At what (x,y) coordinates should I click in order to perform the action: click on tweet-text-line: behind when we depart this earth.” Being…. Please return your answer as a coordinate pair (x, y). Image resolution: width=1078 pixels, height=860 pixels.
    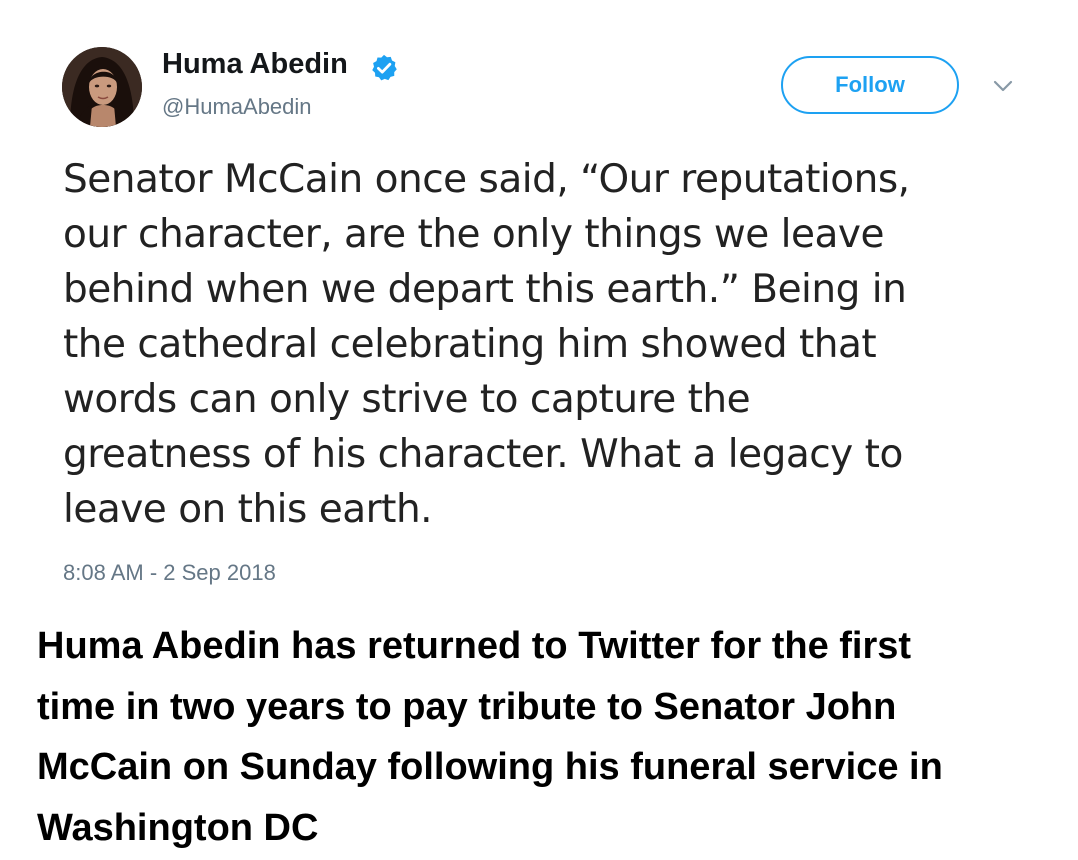
    Looking at the image, I should click on (485, 289).